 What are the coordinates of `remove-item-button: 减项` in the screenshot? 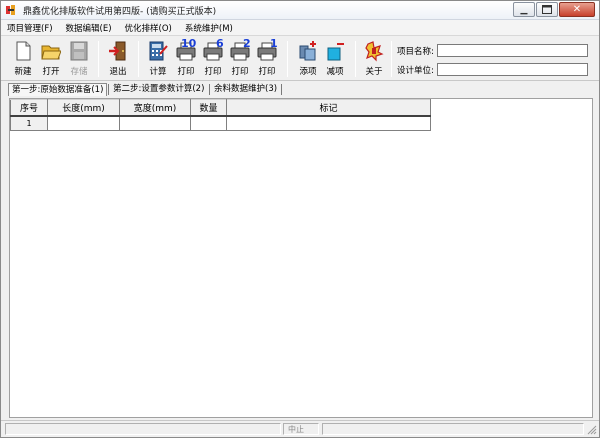 It's located at (335, 59).